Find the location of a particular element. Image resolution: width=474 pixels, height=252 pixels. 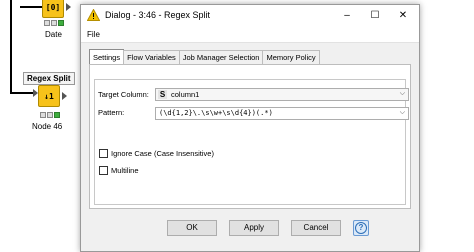

target-column-value: column1 is located at coordinates (185, 94).